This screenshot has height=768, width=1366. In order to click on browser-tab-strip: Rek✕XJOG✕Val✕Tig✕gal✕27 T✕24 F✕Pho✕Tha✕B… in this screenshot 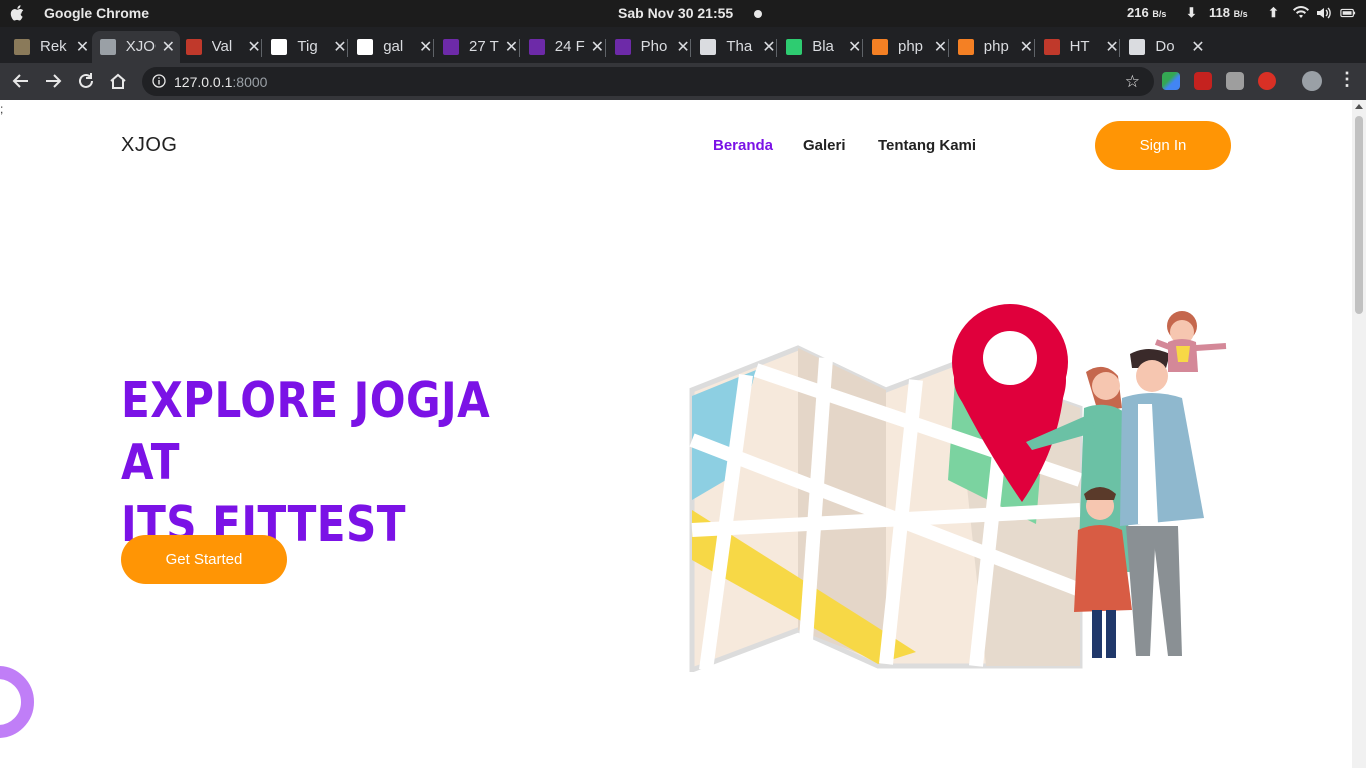, I will do `click(683, 54)`.